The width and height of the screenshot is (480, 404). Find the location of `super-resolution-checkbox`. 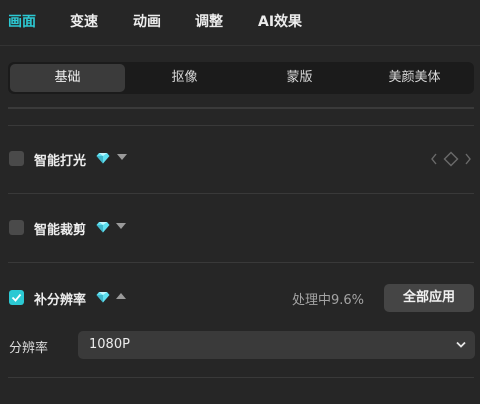

super-resolution-checkbox is located at coordinates (16, 297).